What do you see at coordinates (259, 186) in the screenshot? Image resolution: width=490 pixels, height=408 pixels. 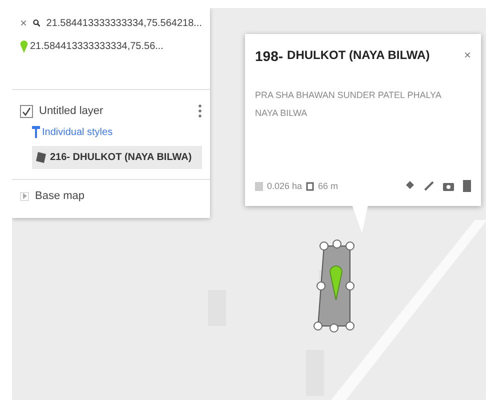 I see `area-icon` at bounding box center [259, 186].